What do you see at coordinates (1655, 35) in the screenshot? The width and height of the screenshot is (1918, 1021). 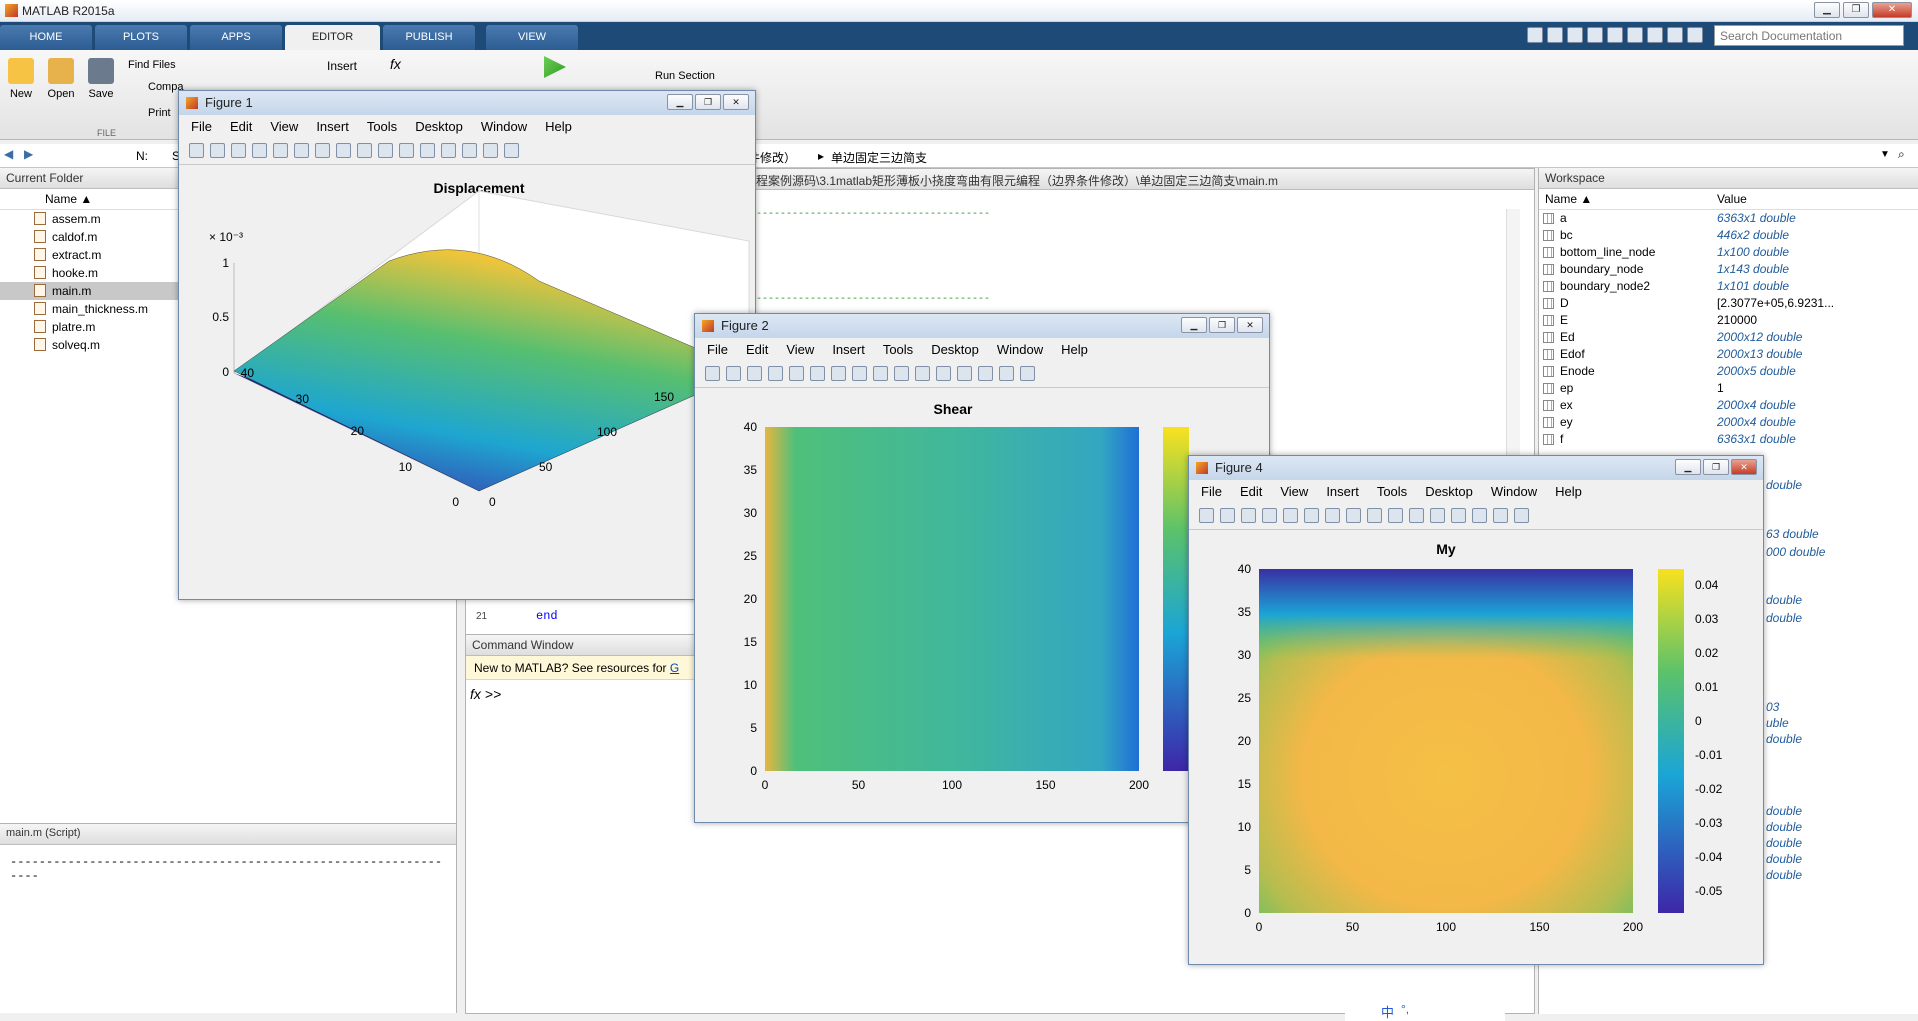 I see `redo-icon` at bounding box center [1655, 35].